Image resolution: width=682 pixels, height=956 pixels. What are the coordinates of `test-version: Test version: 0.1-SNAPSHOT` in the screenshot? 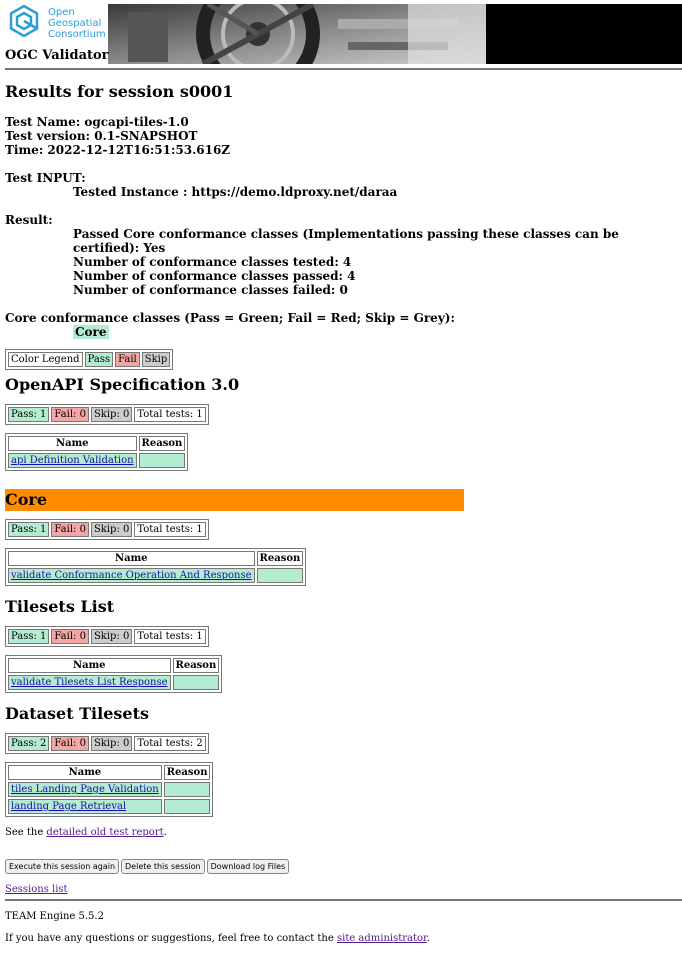 It's located at (101, 136).